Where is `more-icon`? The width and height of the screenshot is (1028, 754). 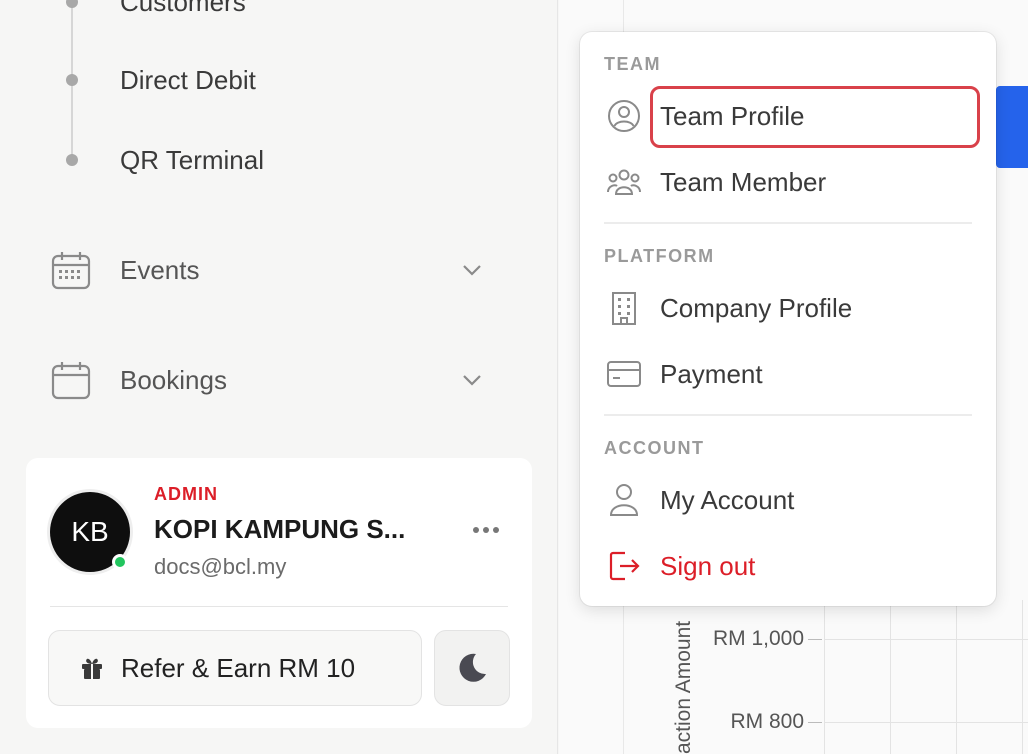 more-icon is located at coordinates (476, 530).